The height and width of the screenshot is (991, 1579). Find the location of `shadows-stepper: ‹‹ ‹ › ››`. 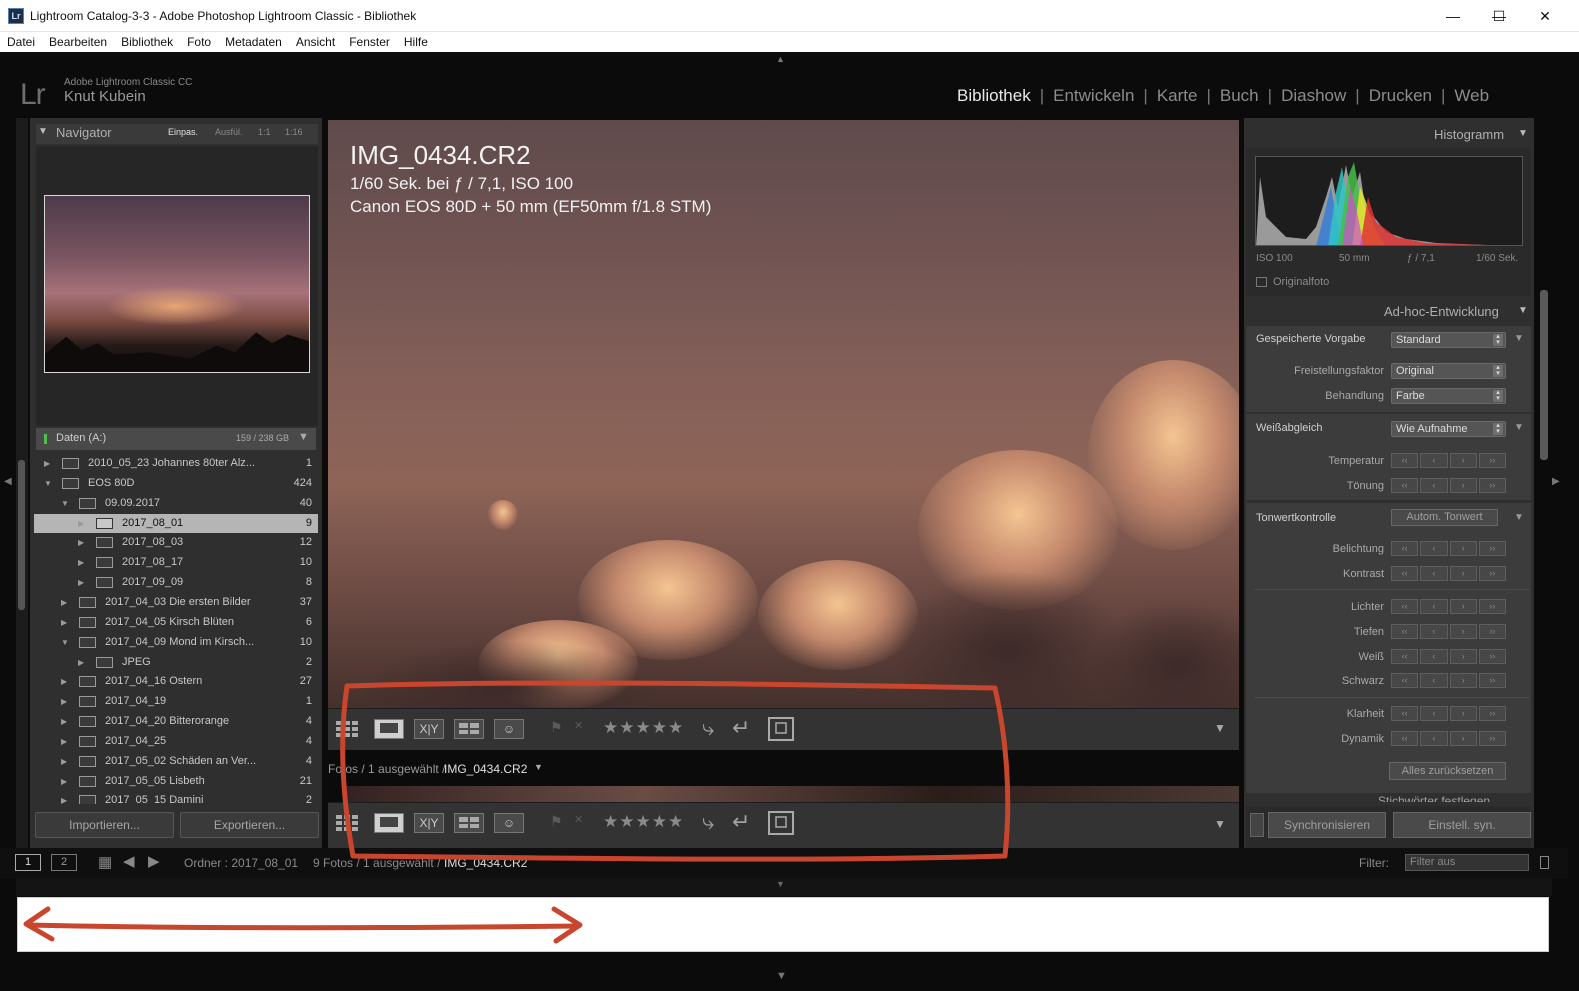

shadows-stepper: ‹‹ ‹ › ›› is located at coordinates (1448, 631).